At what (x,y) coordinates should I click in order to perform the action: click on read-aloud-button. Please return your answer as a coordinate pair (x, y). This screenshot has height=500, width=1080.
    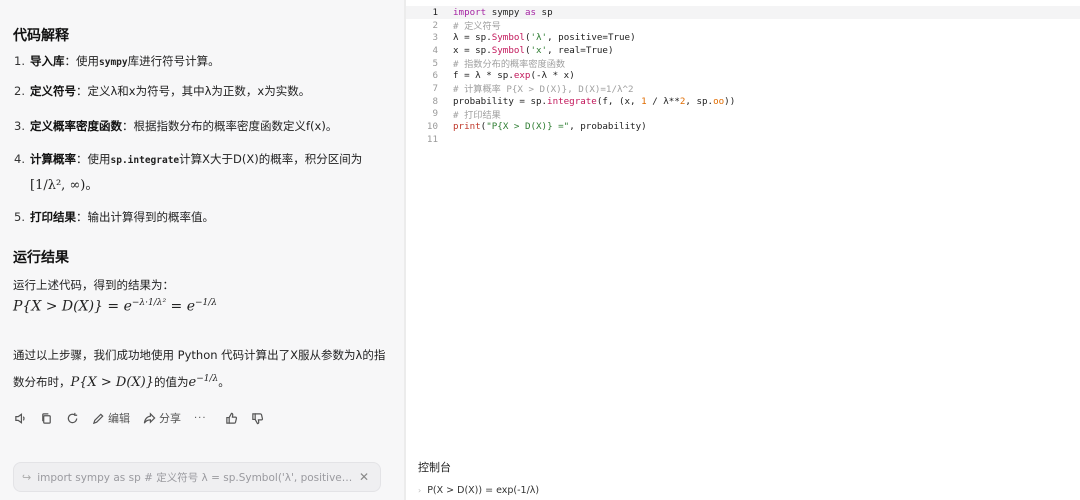
    Looking at the image, I should click on (20, 418).